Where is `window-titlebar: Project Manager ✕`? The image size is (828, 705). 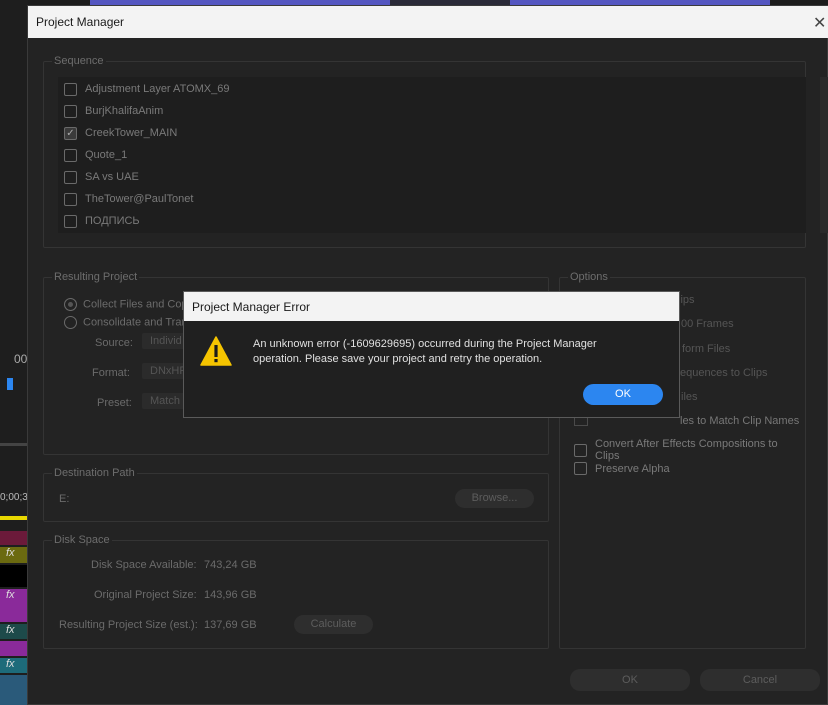 window-titlebar: Project Manager ✕ is located at coordinates (428, 22).